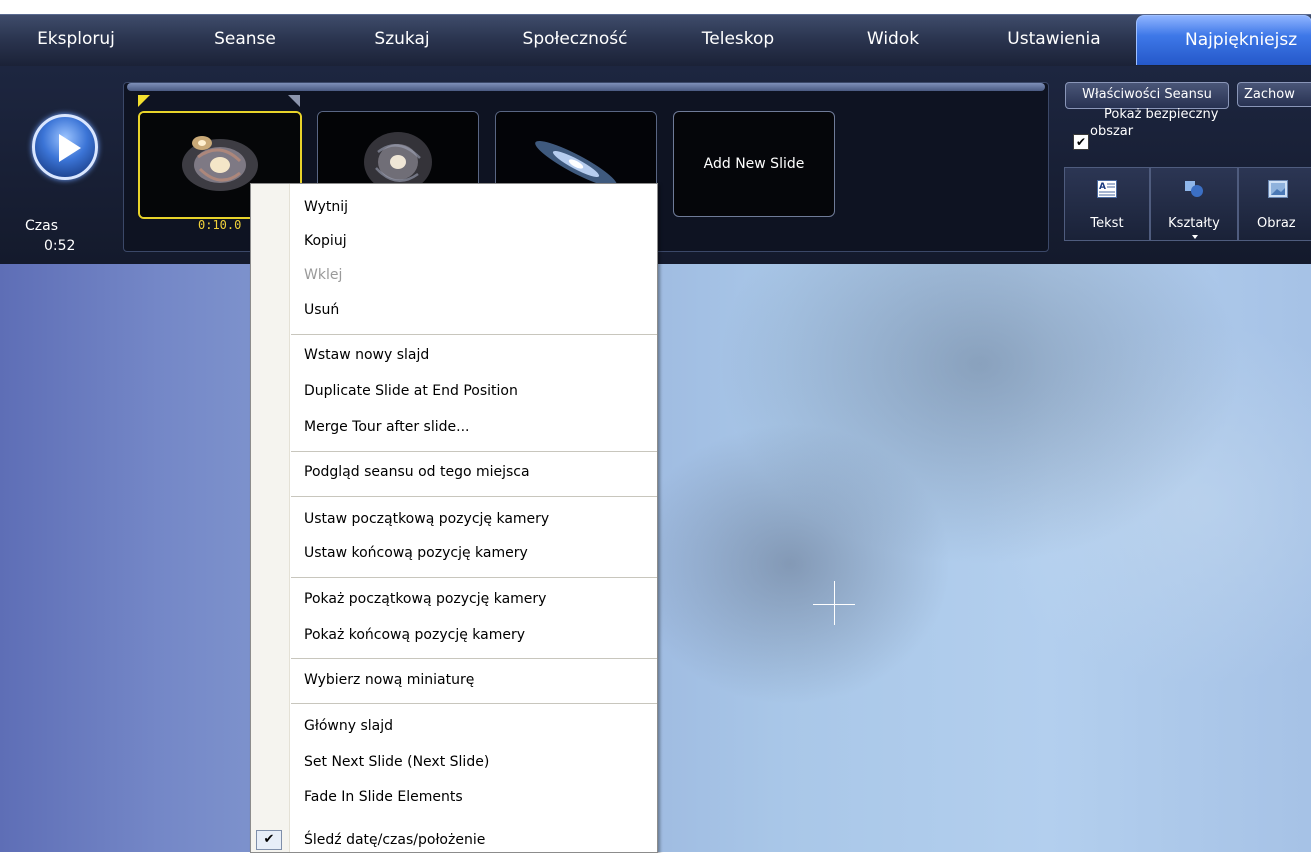 This screenshot has width=1311, height=853. Describe the element at coordinates (319, 241) in the screenshot. I see `menu-item-copy: Kopiuj` at that location.